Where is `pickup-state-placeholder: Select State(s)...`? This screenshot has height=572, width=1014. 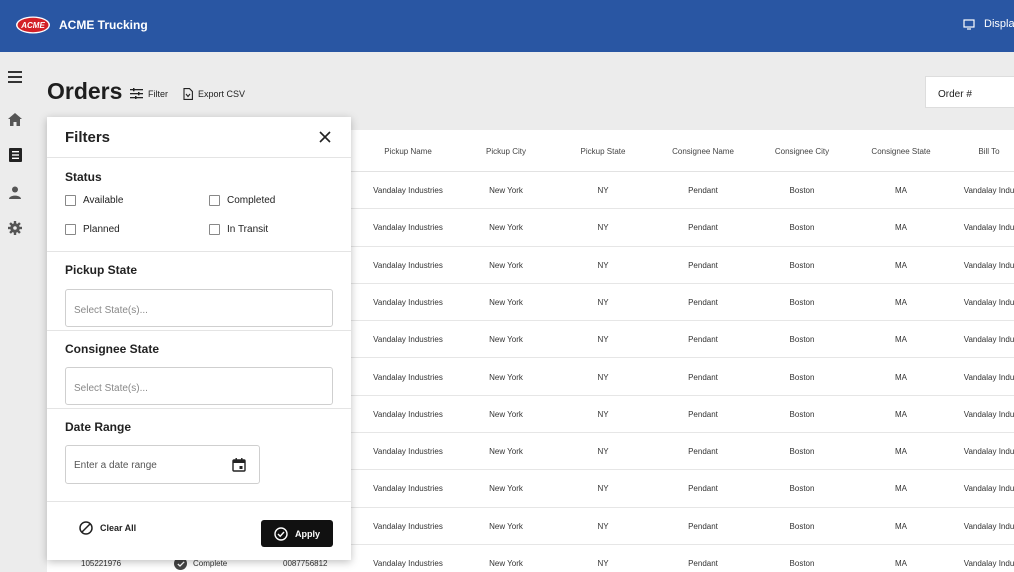 pickup-state-placeholder: Select State(s)... is located at coordinates (111, 310).